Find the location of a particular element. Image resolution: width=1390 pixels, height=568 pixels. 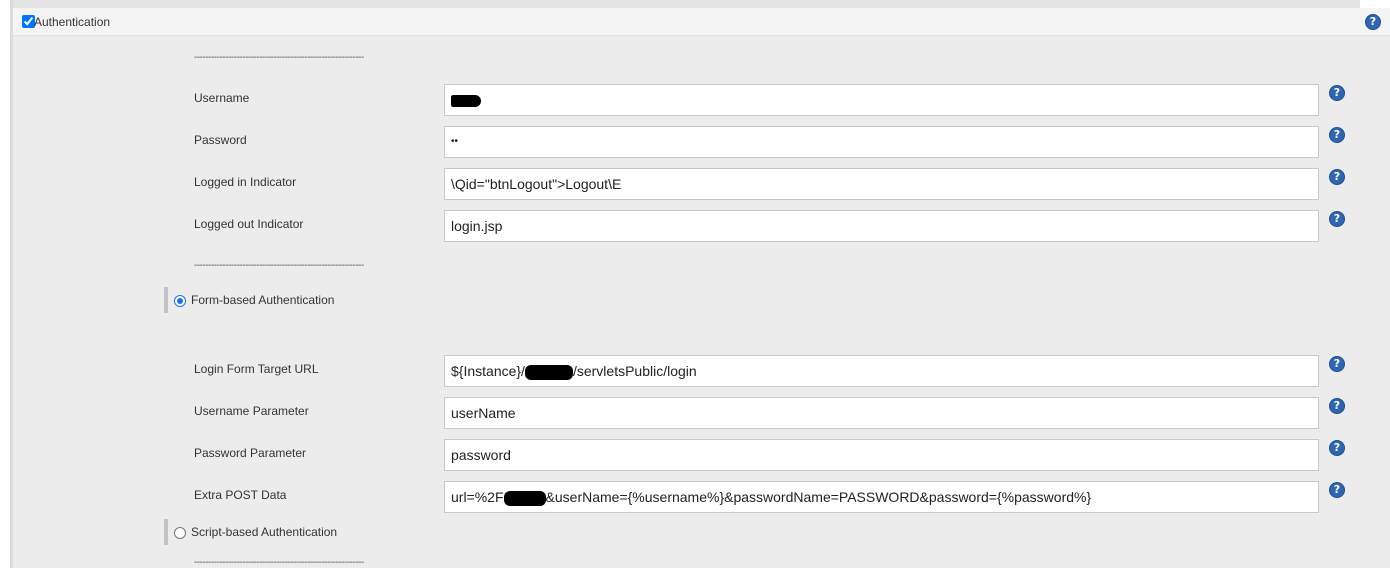

logged-in-indicator-field: \Qid="btnLogout">Logout\E is located at coordinates (881, 184).